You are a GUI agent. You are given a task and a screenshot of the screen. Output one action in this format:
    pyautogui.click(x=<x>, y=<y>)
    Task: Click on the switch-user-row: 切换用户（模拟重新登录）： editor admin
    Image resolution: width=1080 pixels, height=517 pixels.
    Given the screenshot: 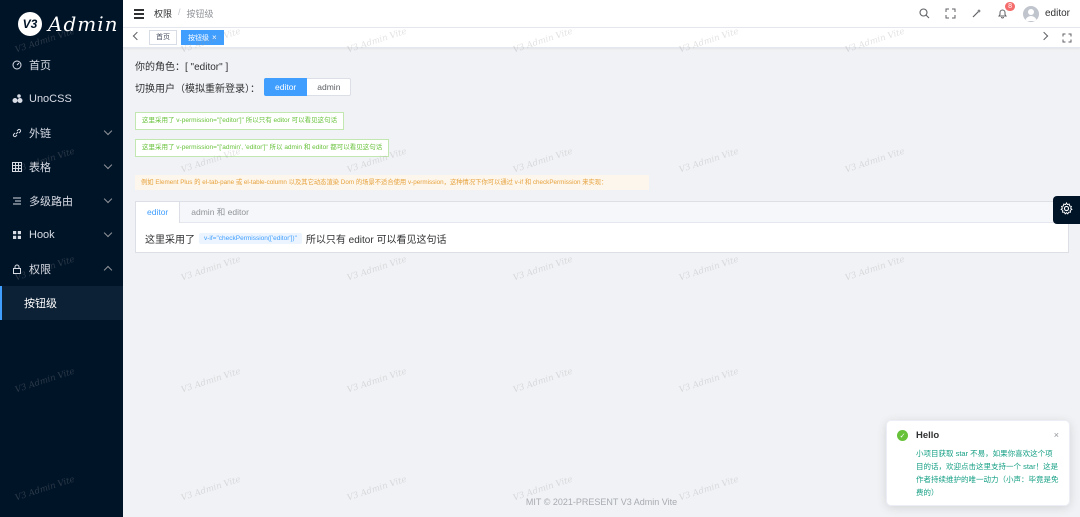 What is the action you would take?
    pyautogui.click(x=243, y=87)
    